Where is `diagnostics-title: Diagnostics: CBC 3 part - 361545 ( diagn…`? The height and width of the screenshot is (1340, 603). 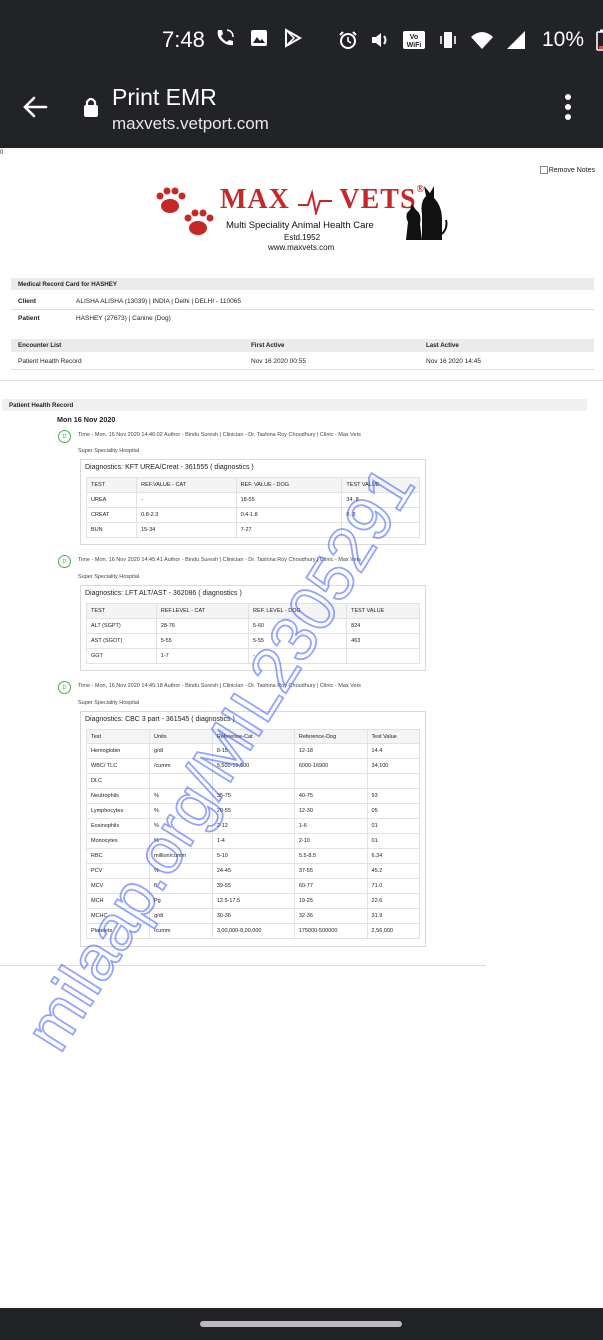 diagnostics-title: Diagnostics: CBC 3 part - 361545 ( diagn… is located at coordinates (160, 719).